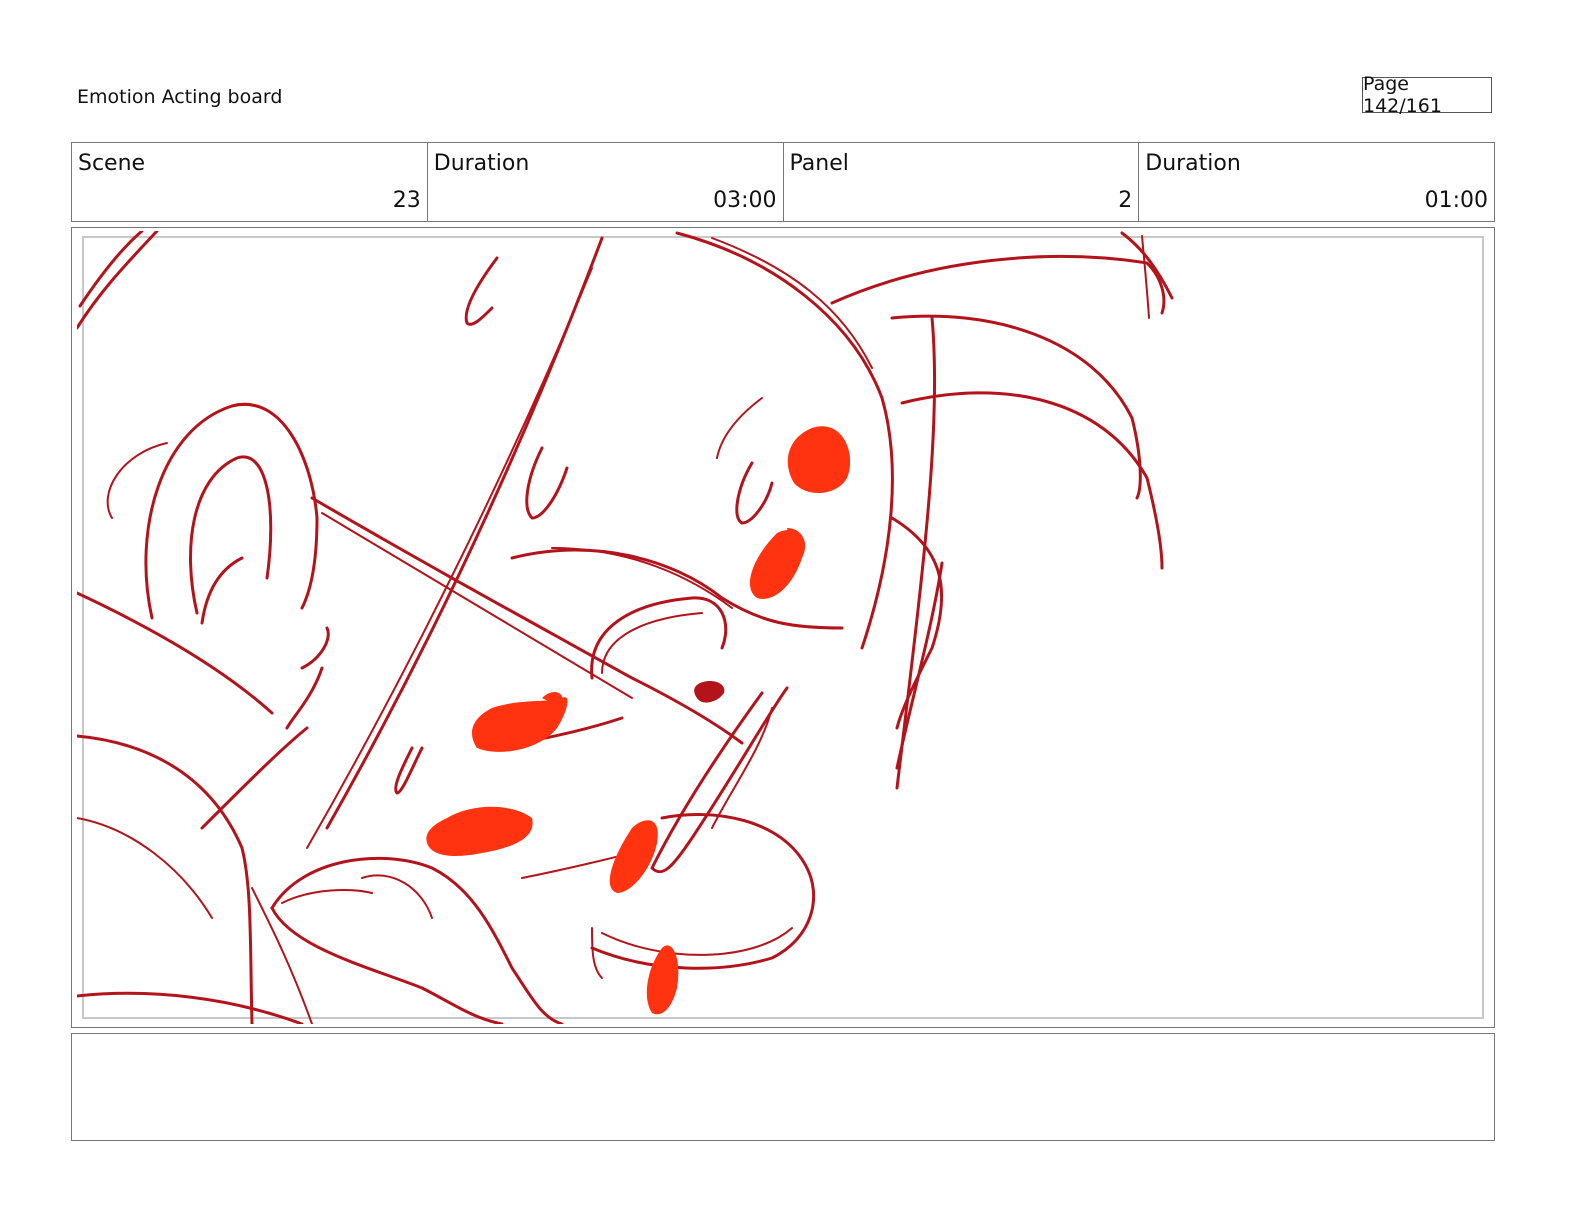 The width and height of the screenshot is (1584, 1224). What do you see at coordinates (282, 955) in the screenshot?
I see `sketch-stroke-paw-back` at bounding box center [282, 955].